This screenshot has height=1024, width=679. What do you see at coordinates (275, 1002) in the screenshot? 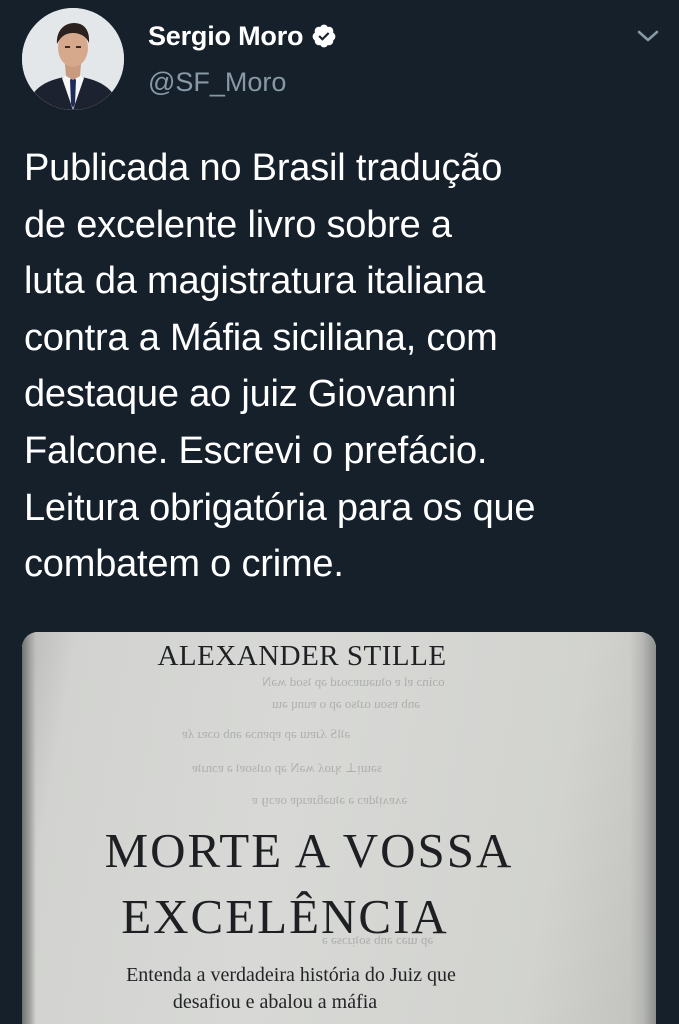
I see `book-subtitle-line-2: desafiou e abalou a máfia` at bounding box center [275, 1002].